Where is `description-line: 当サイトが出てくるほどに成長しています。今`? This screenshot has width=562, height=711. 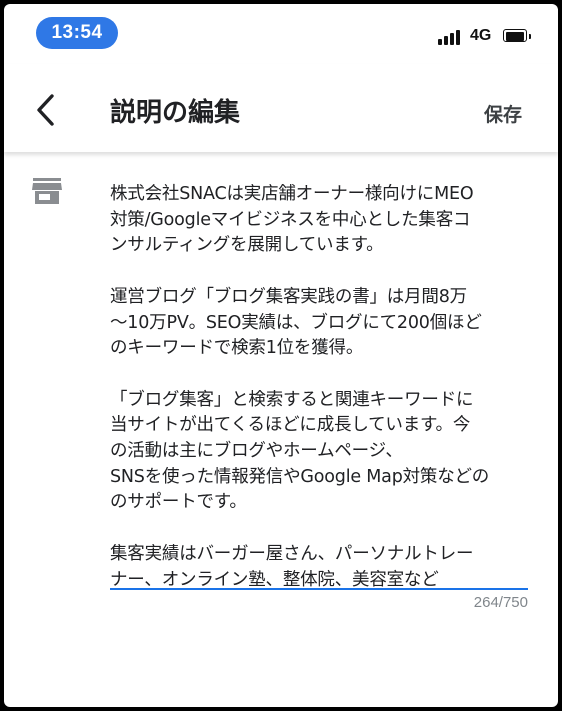
description-line: 当サイトが出てくるほどに成長しています。今 is located at coordinates (290, 425).